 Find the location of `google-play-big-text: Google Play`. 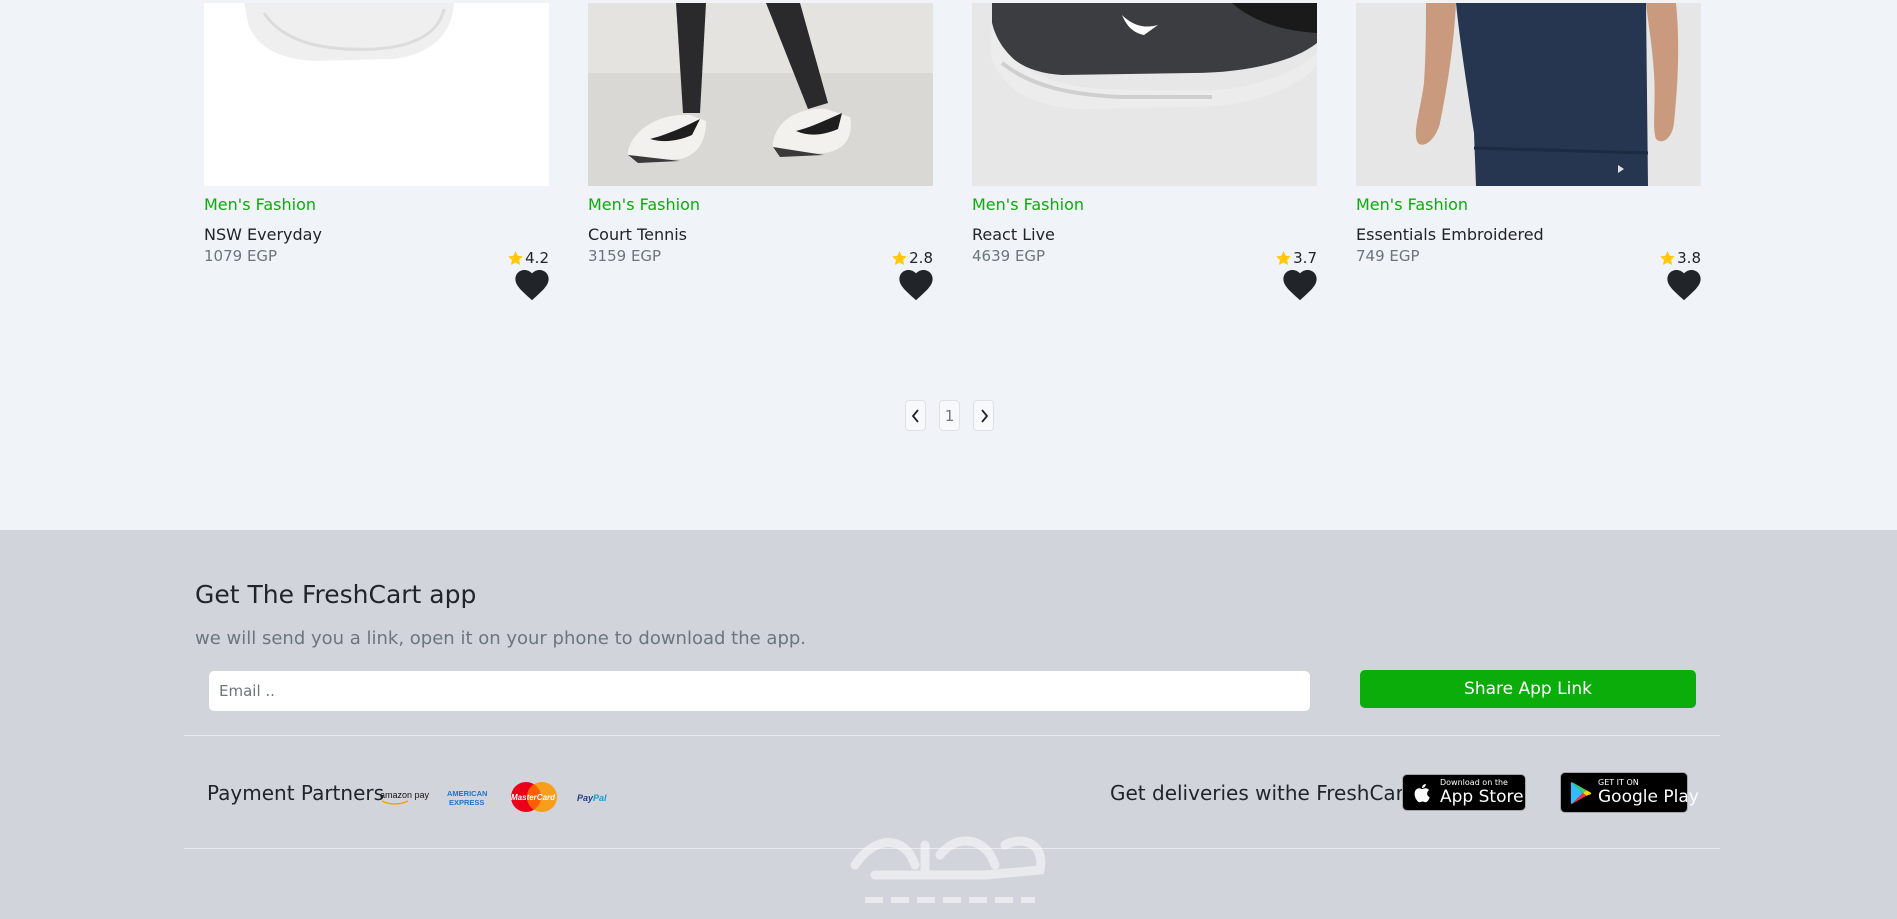

google-play-big-text: Google Play is located at coordinates (1648, 797).